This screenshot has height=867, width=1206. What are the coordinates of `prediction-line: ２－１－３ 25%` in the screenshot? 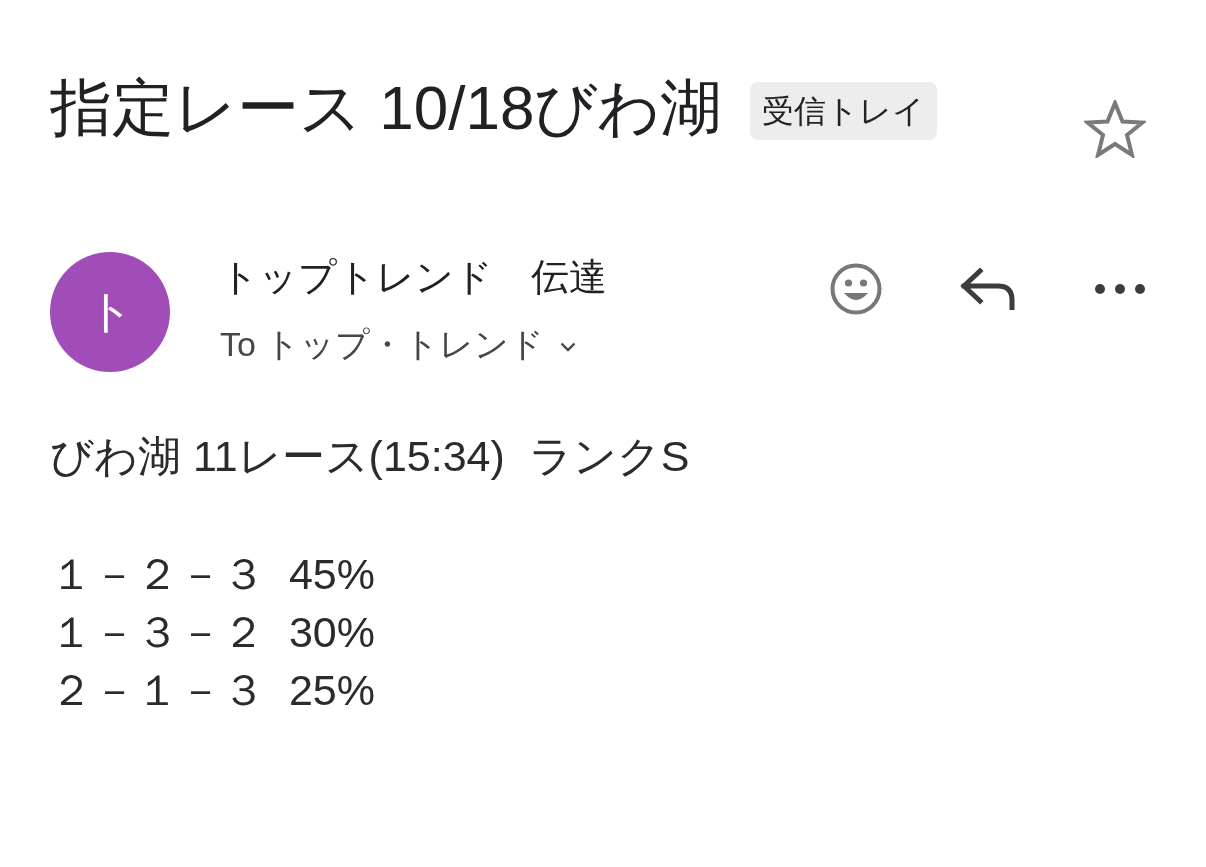 It's located at (213, 690).